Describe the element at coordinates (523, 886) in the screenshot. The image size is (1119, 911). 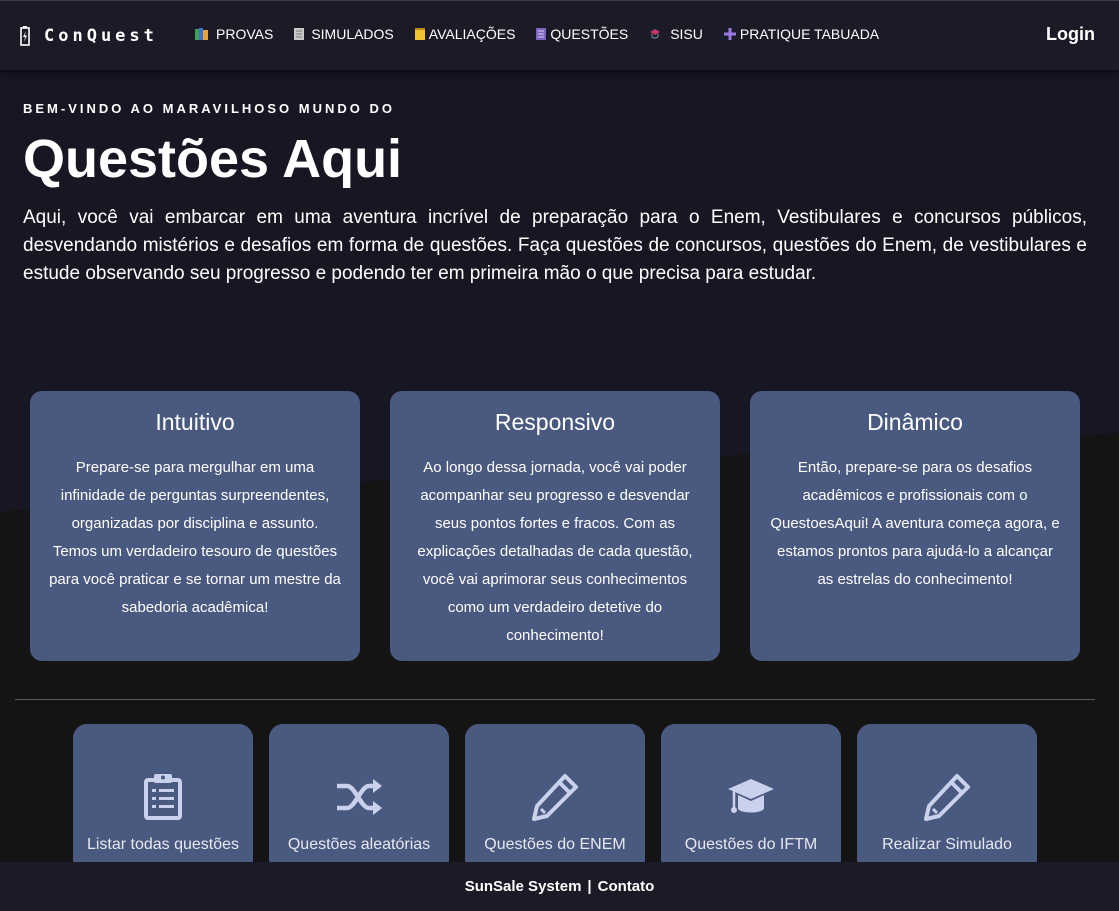
I see `footer-company-link: SunSale System` at that location.